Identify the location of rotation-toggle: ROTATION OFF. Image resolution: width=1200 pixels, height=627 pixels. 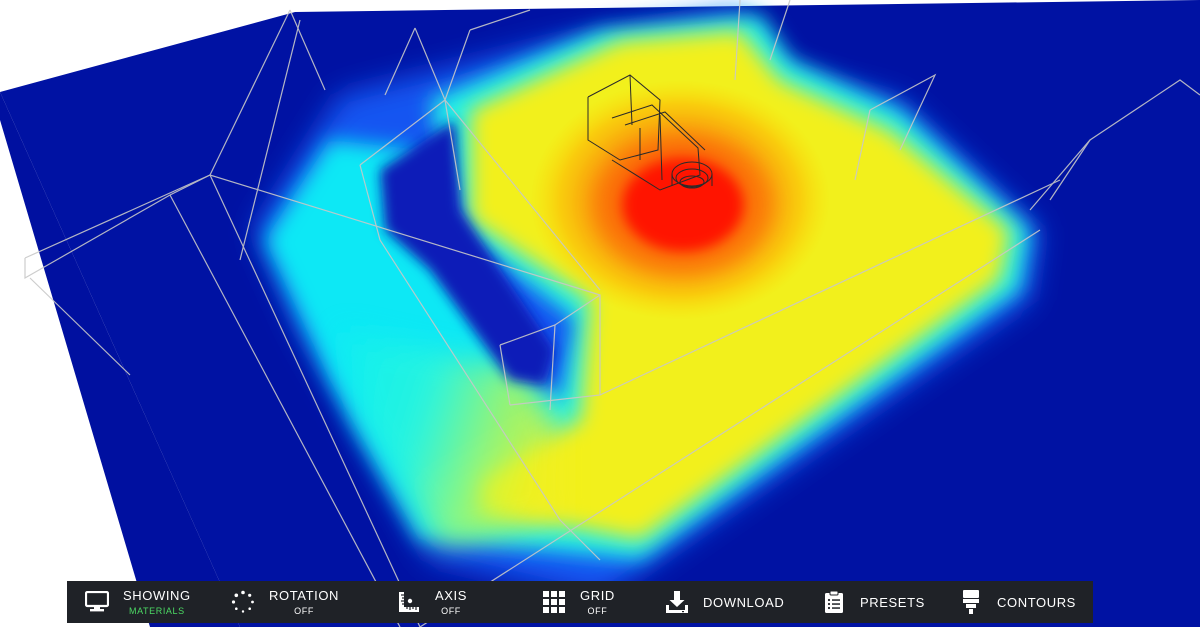
(285, 602).